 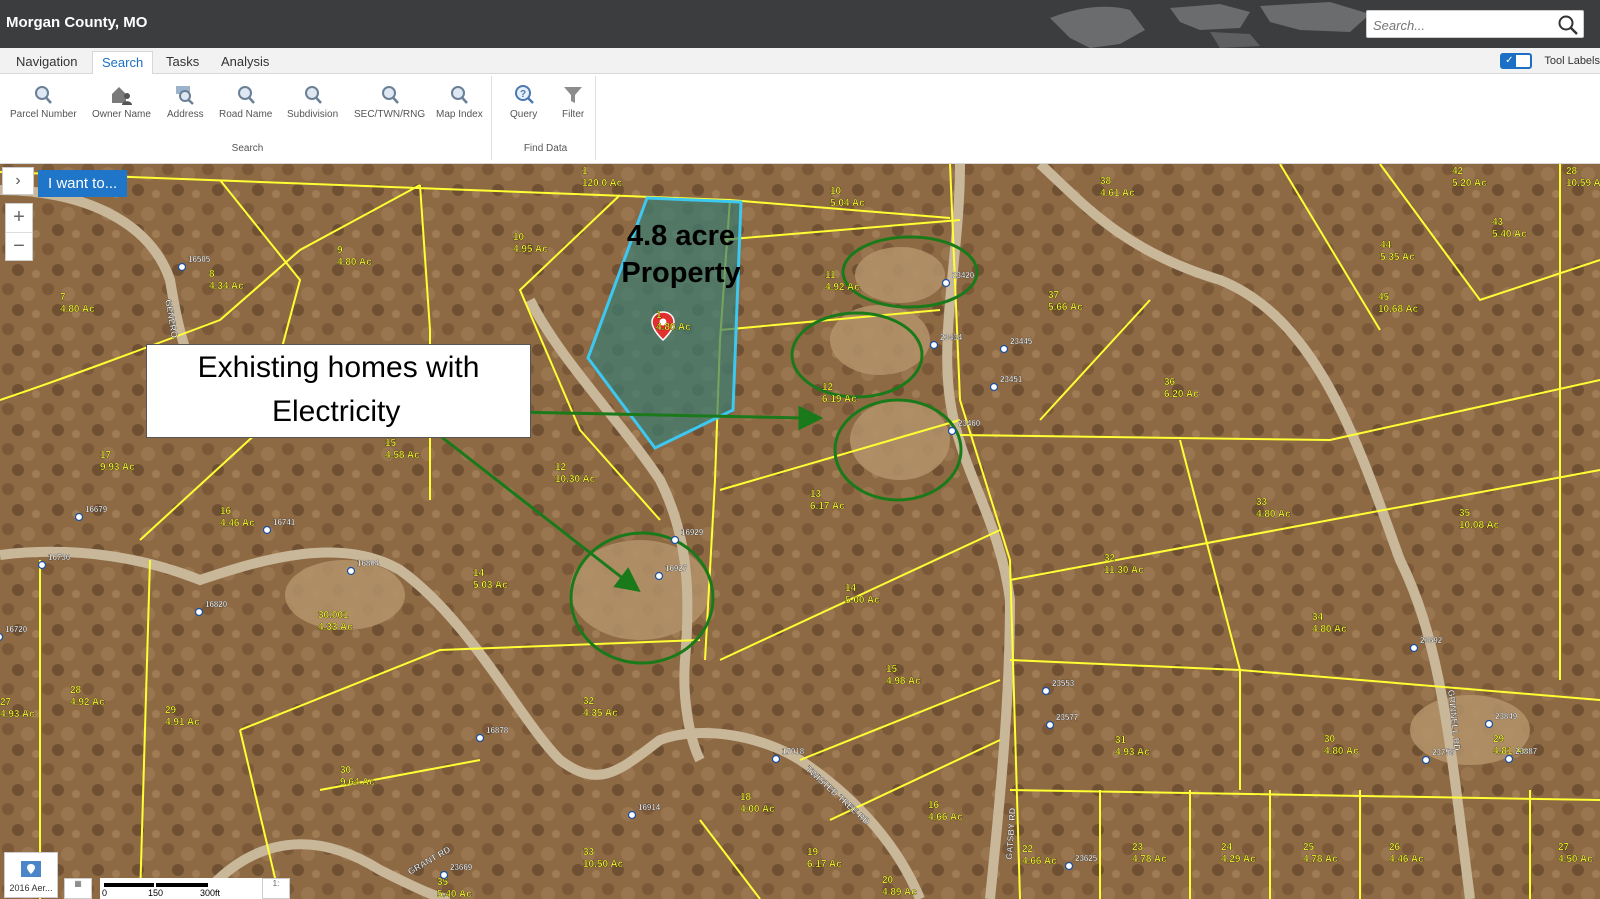 What do you see at coordinates (46, 62) in the screenshot?
I see `tab-navigation: Navigation` at bounding box center [46, 62].